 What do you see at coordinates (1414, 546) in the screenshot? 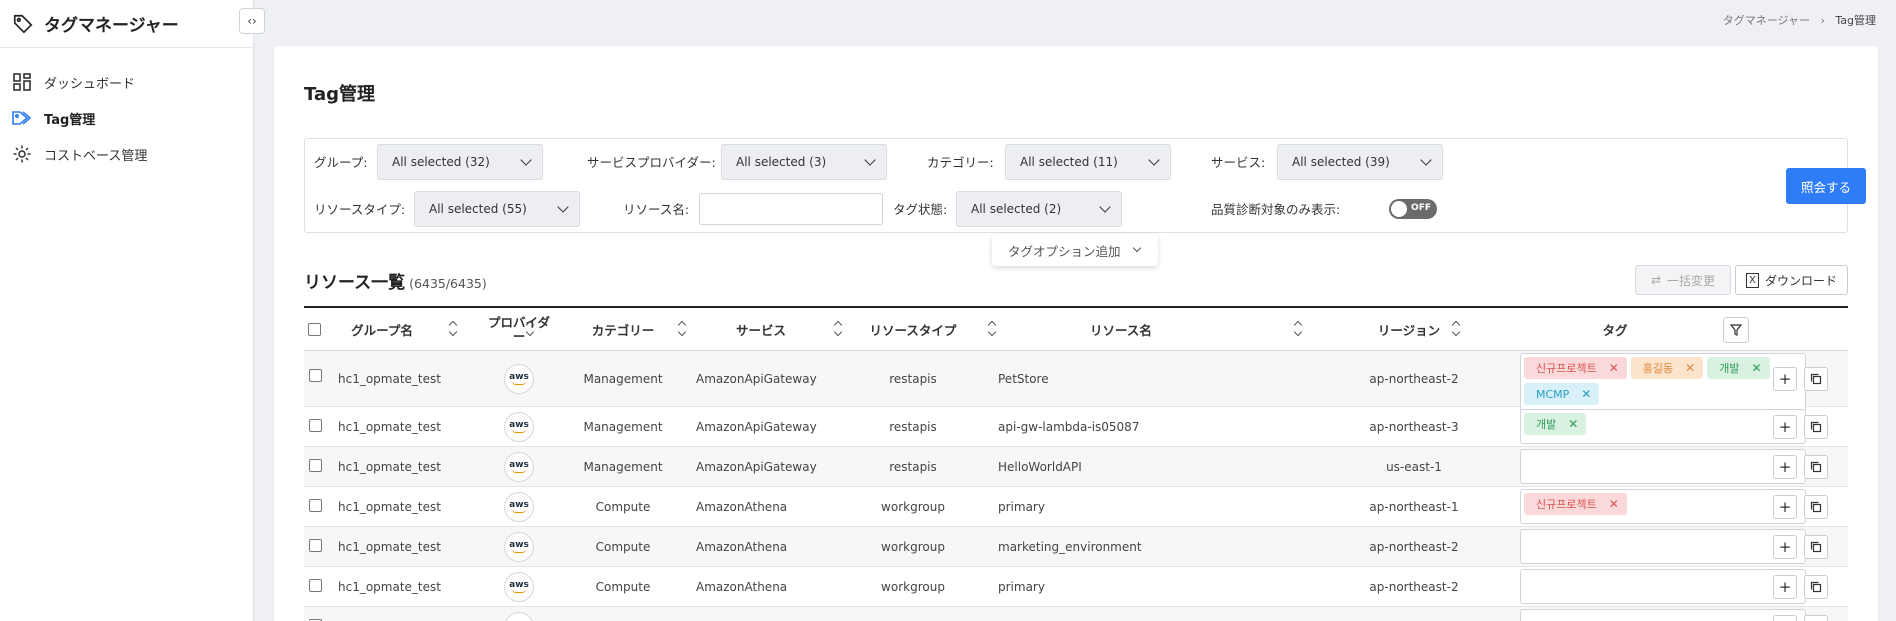
I see `cell-region: ap-northeast-2` at bounding box center [1414, 546].